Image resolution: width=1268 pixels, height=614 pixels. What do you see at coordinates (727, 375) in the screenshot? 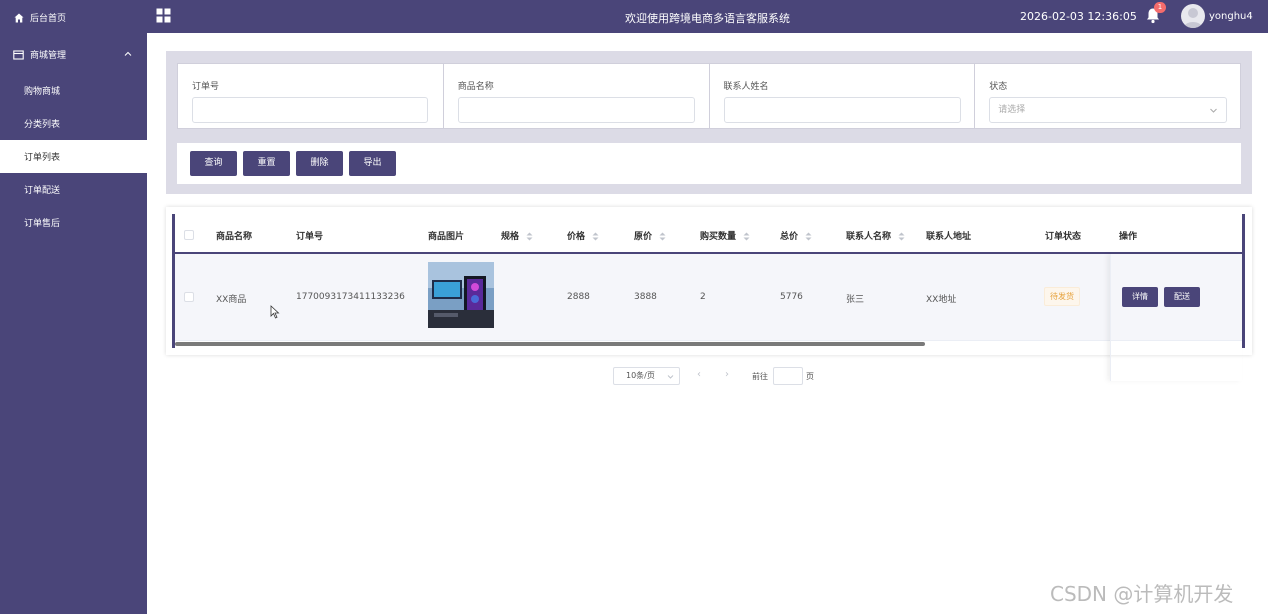
I see `next-page-icon: ›` at bounding box center [727, 375].